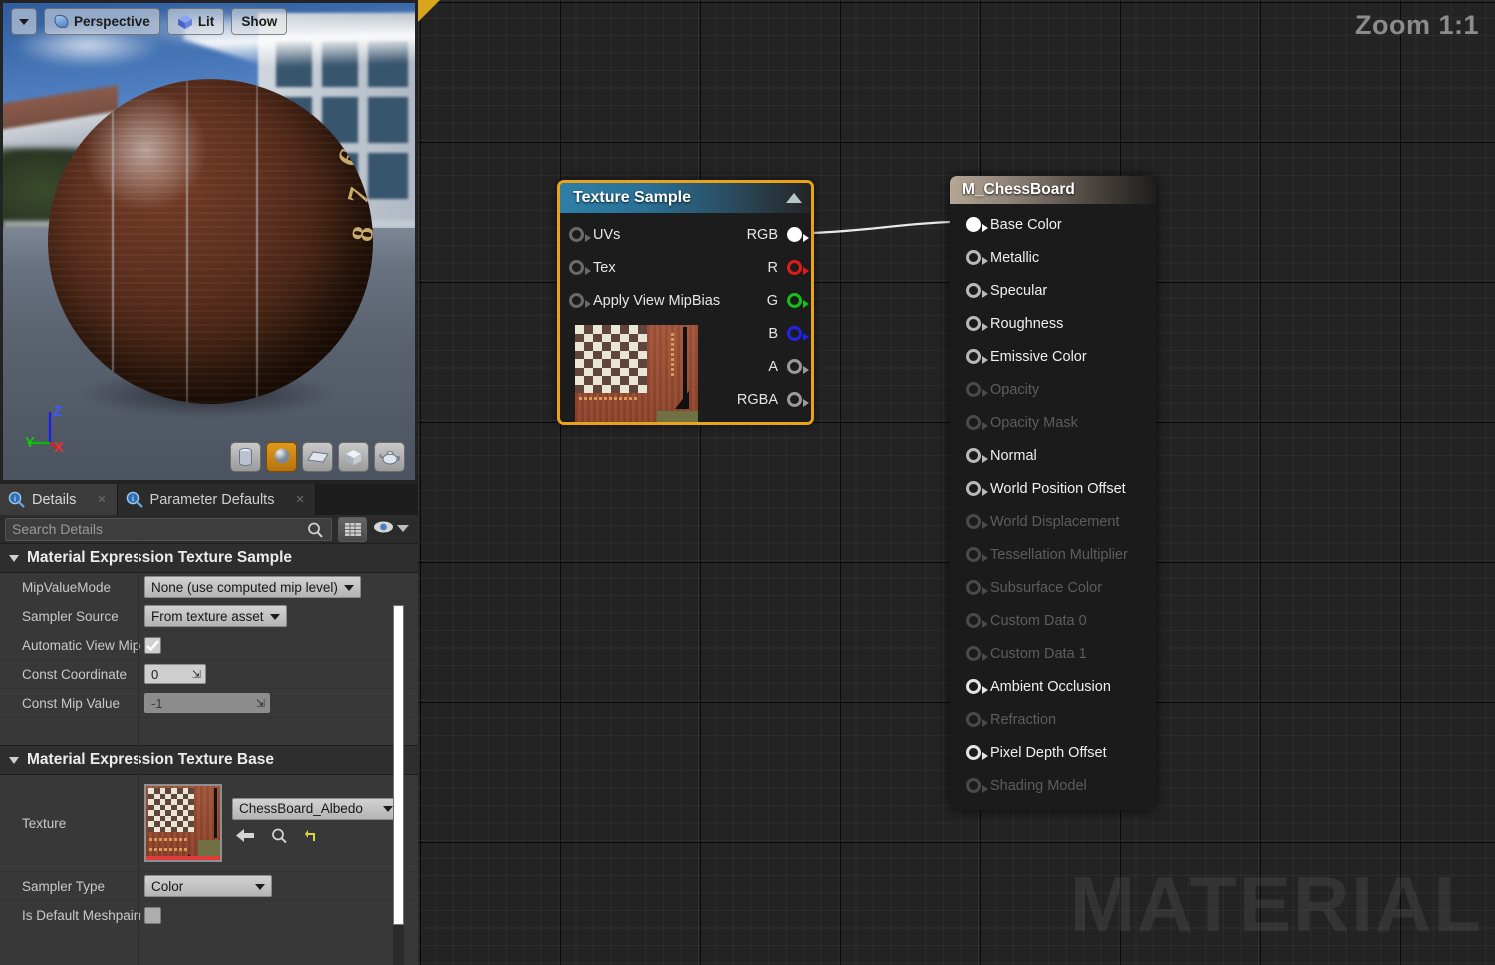 The image size is (1495, 965). What do you see at coordinates (58, 529) in the screenshot?
I see `search-placeholder: Search Details` at bounding box center [58, 529].